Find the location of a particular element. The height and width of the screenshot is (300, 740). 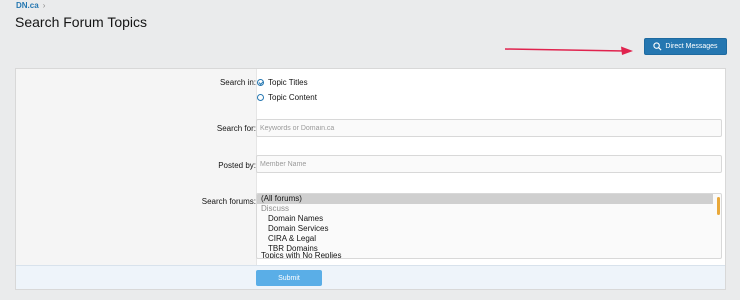

radio-topic-content-label: Topic Content is located at coordinates (292, 97).